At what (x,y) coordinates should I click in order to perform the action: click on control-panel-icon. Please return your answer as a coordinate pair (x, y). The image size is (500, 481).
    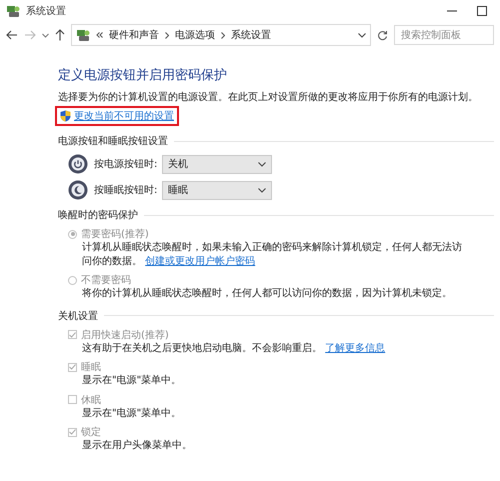
    Looking at the image, I should click on (83, 35).